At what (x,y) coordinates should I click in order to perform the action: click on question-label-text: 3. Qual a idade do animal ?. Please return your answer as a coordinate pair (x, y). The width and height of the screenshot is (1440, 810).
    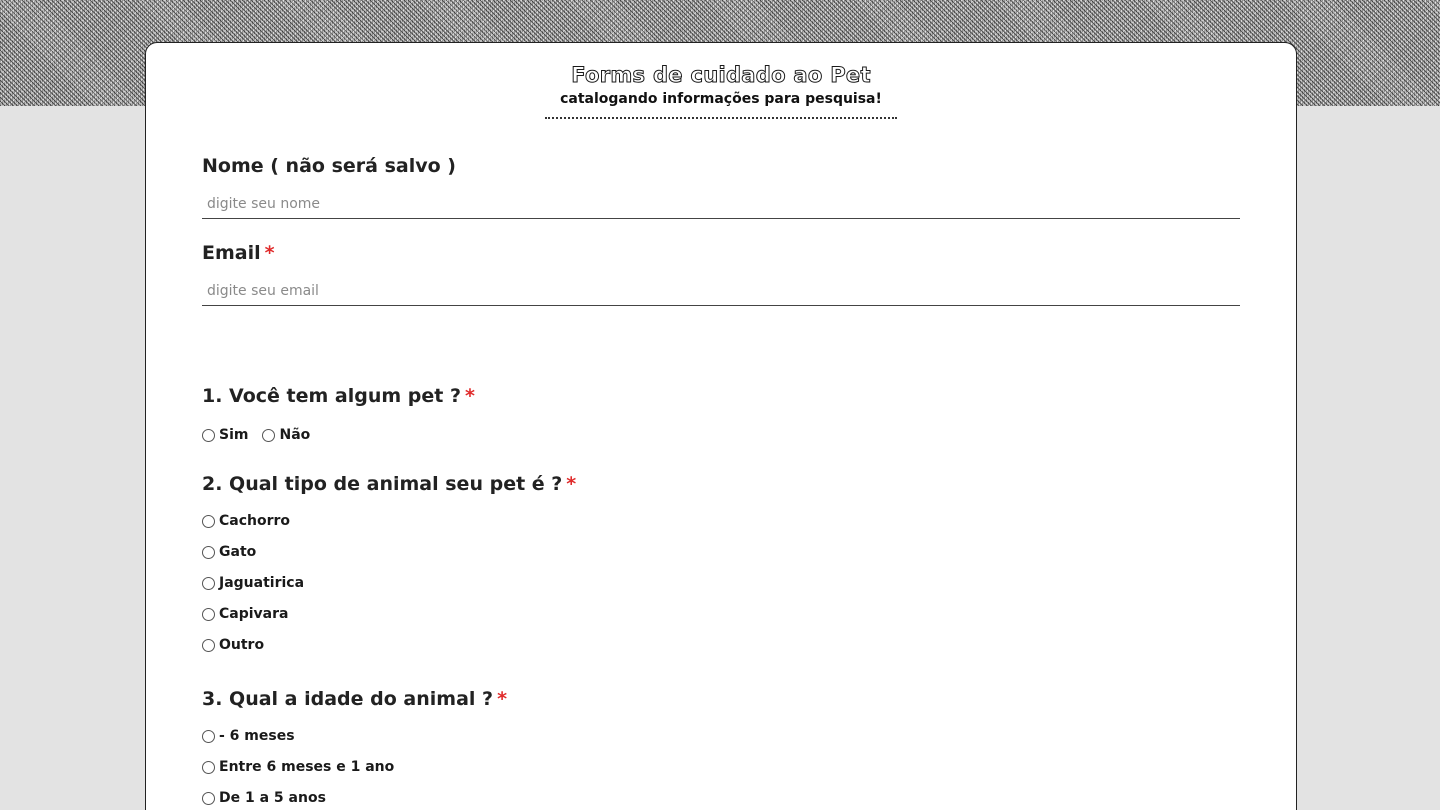
    Looking at the image, I should click on (348, 699).